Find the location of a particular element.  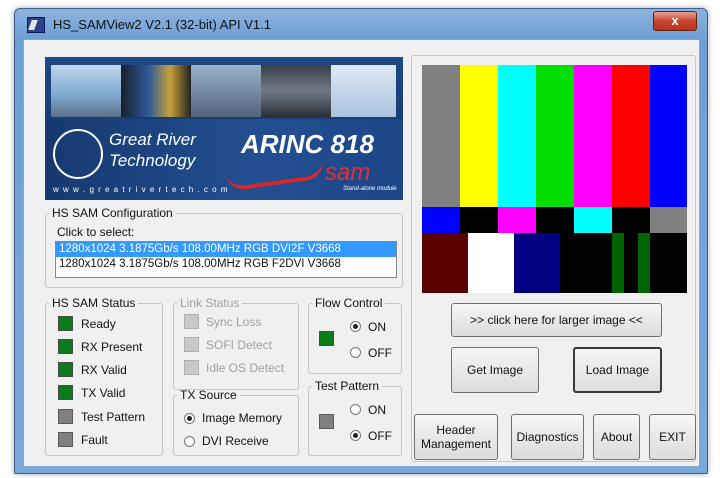

tx-valid-led is located at coordinates (65, 392).